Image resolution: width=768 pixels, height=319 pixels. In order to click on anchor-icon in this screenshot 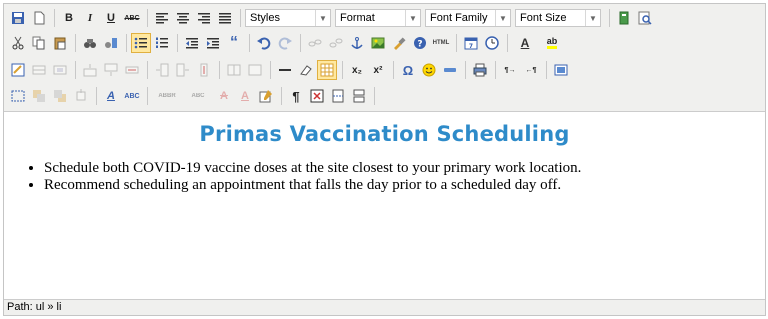, I will do `click(357, 43)`.